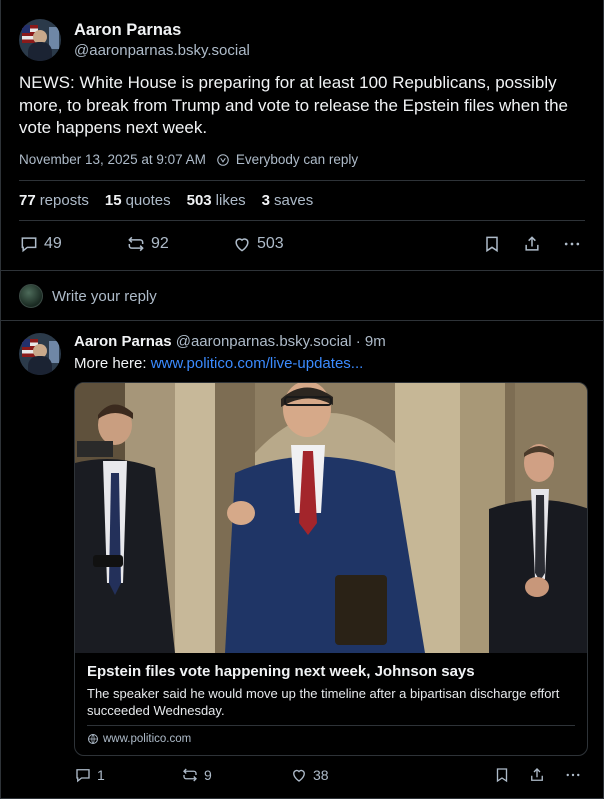 The image size is (604, 799). What do you see at coordinates (104, 296) in the screenshot?
I see `reply-input: Write your reply` at bounding box center [104, 296].